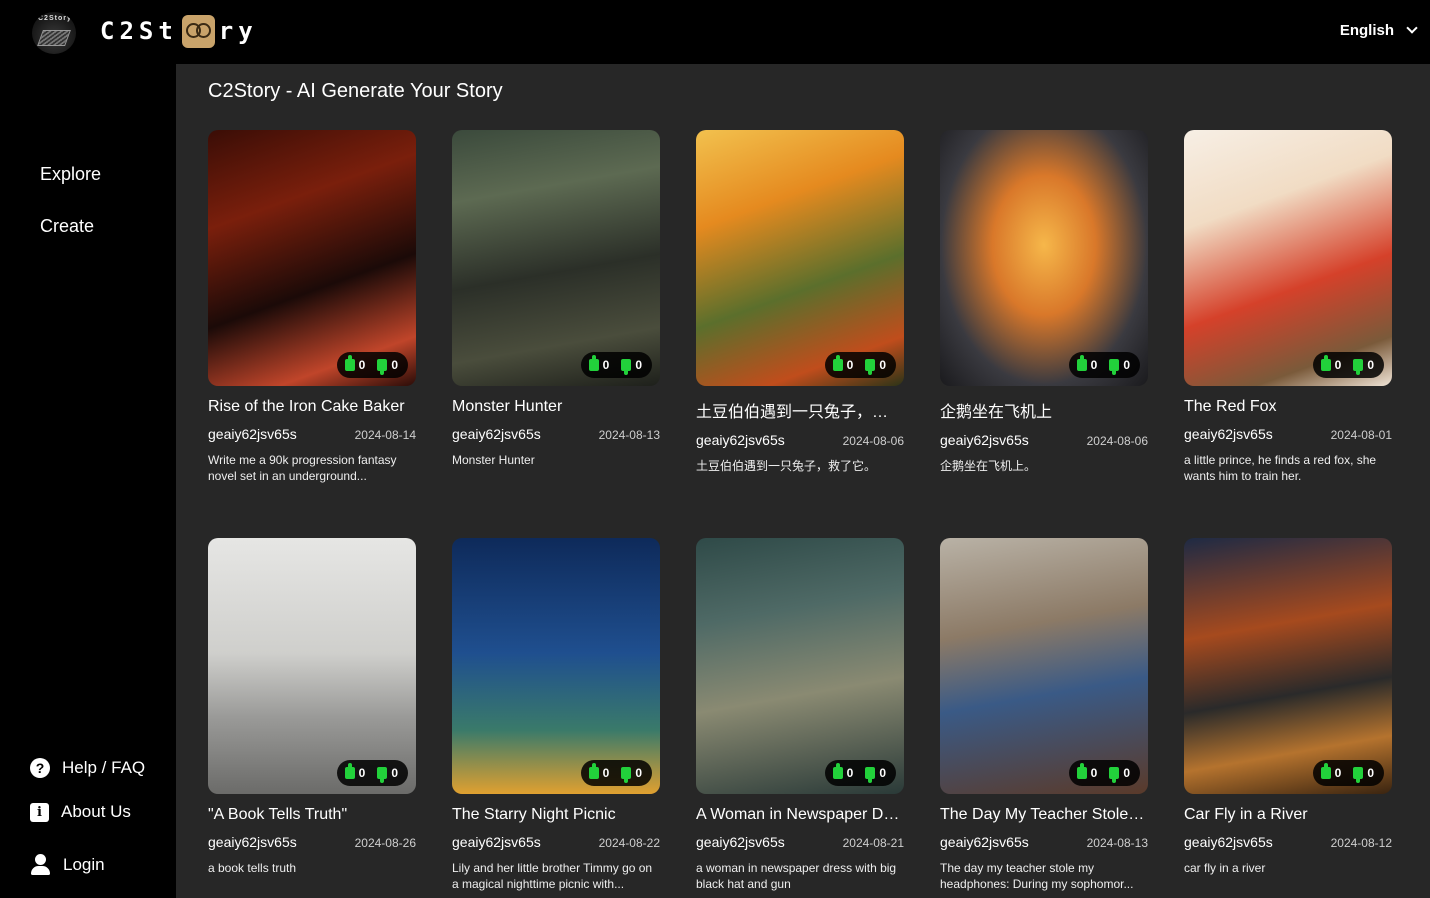 This screenshot has width=1430, height=898. Describe the element at coordinates (988, 466) in the screenshot. I see `story-description: 企鹅坐在飞机上。` at that location.